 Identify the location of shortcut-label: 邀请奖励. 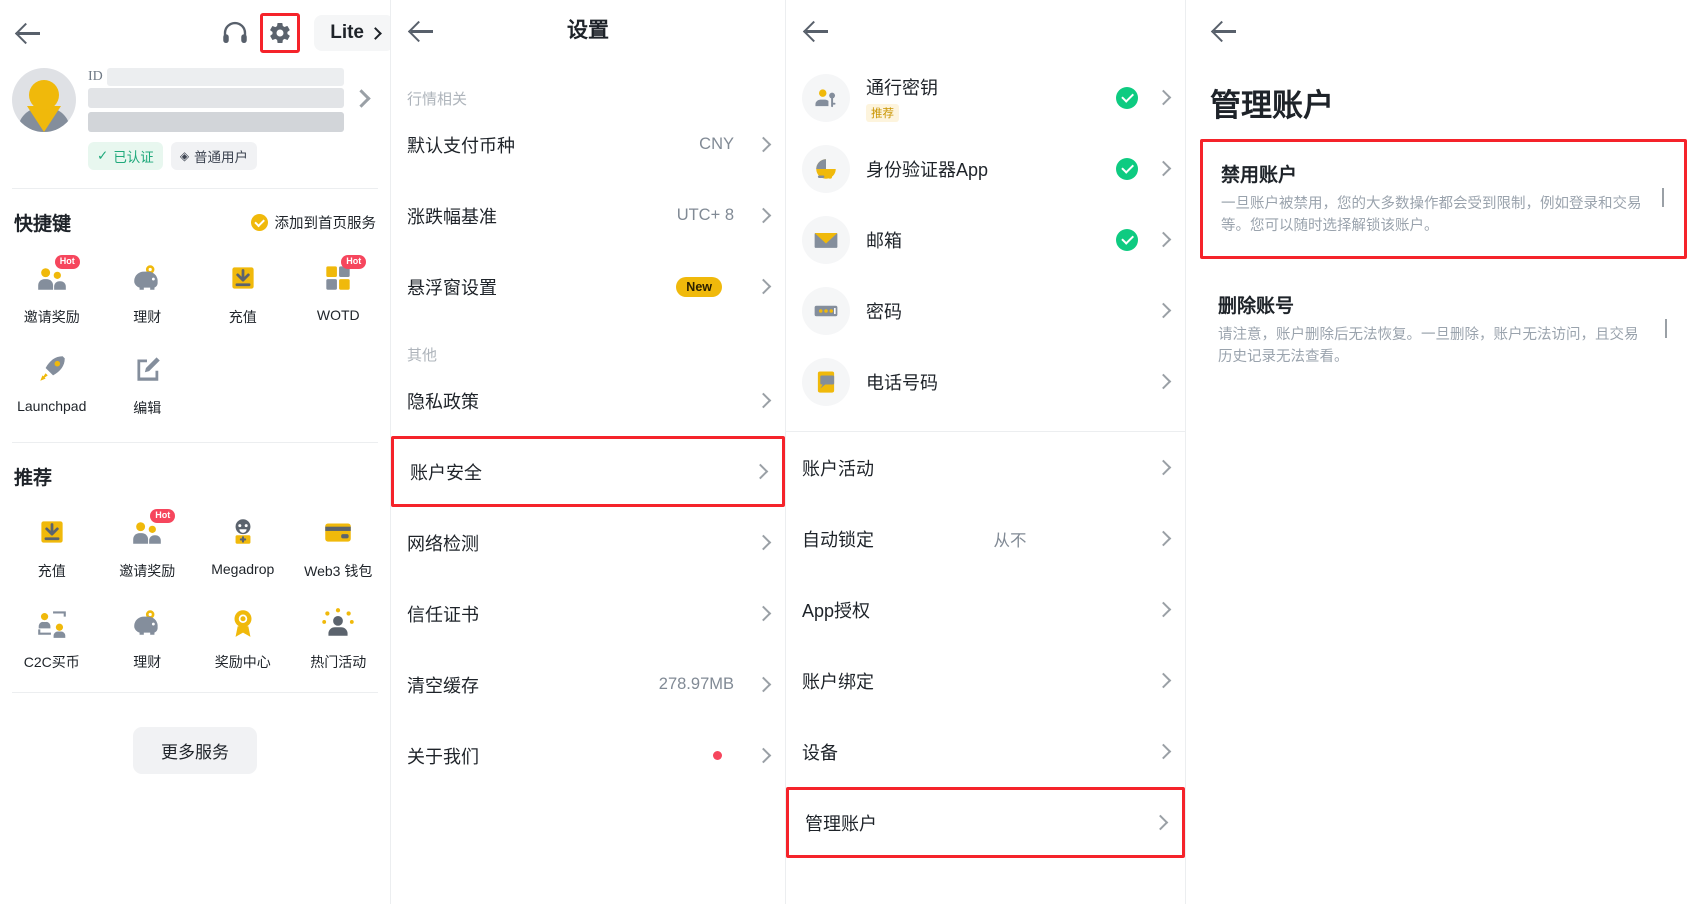
(51, 317).